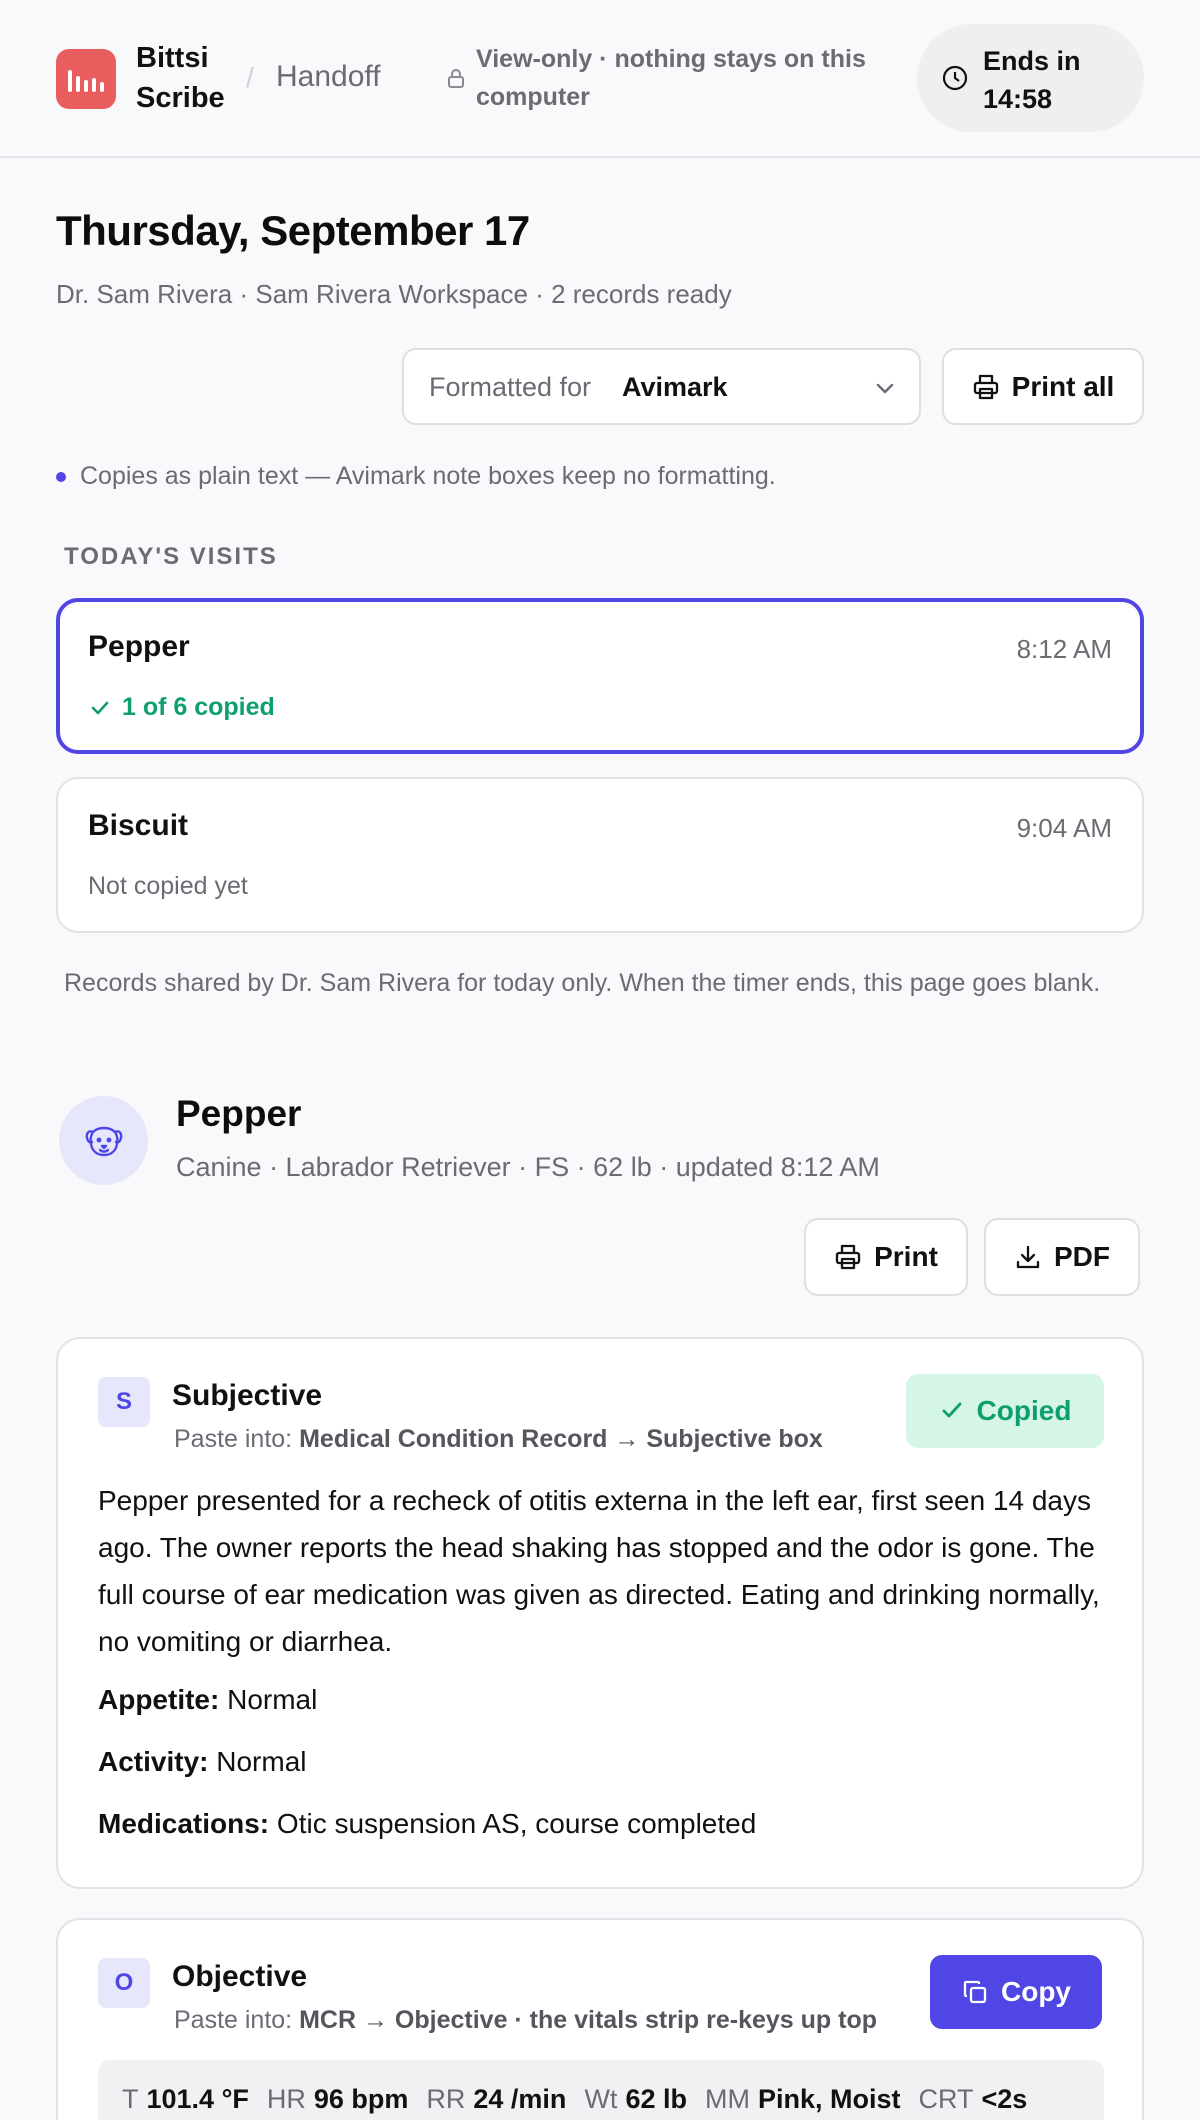 This screenshot has height=2120, width=1200. I want to click on field-label: Appetite:, so click(159, 1699).